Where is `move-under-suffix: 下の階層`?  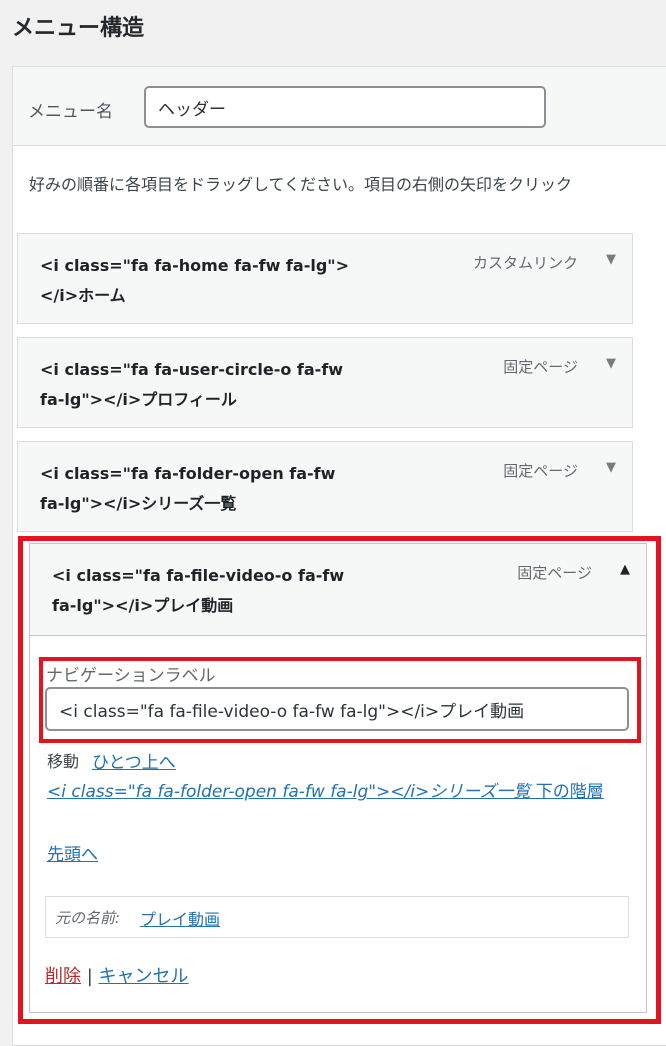 move-under-suffix: 下の階層 is located at coordinates (567, 792).